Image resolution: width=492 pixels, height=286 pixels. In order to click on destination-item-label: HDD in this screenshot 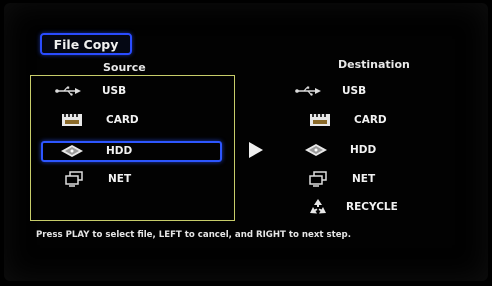, I will do `click(363, 150)`.